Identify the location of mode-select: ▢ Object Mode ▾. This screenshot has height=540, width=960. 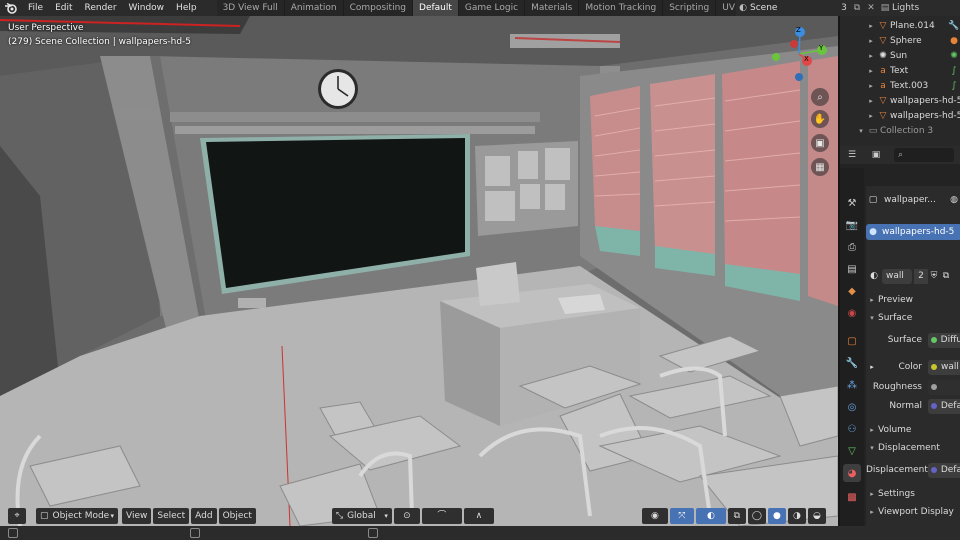
(77, 516).